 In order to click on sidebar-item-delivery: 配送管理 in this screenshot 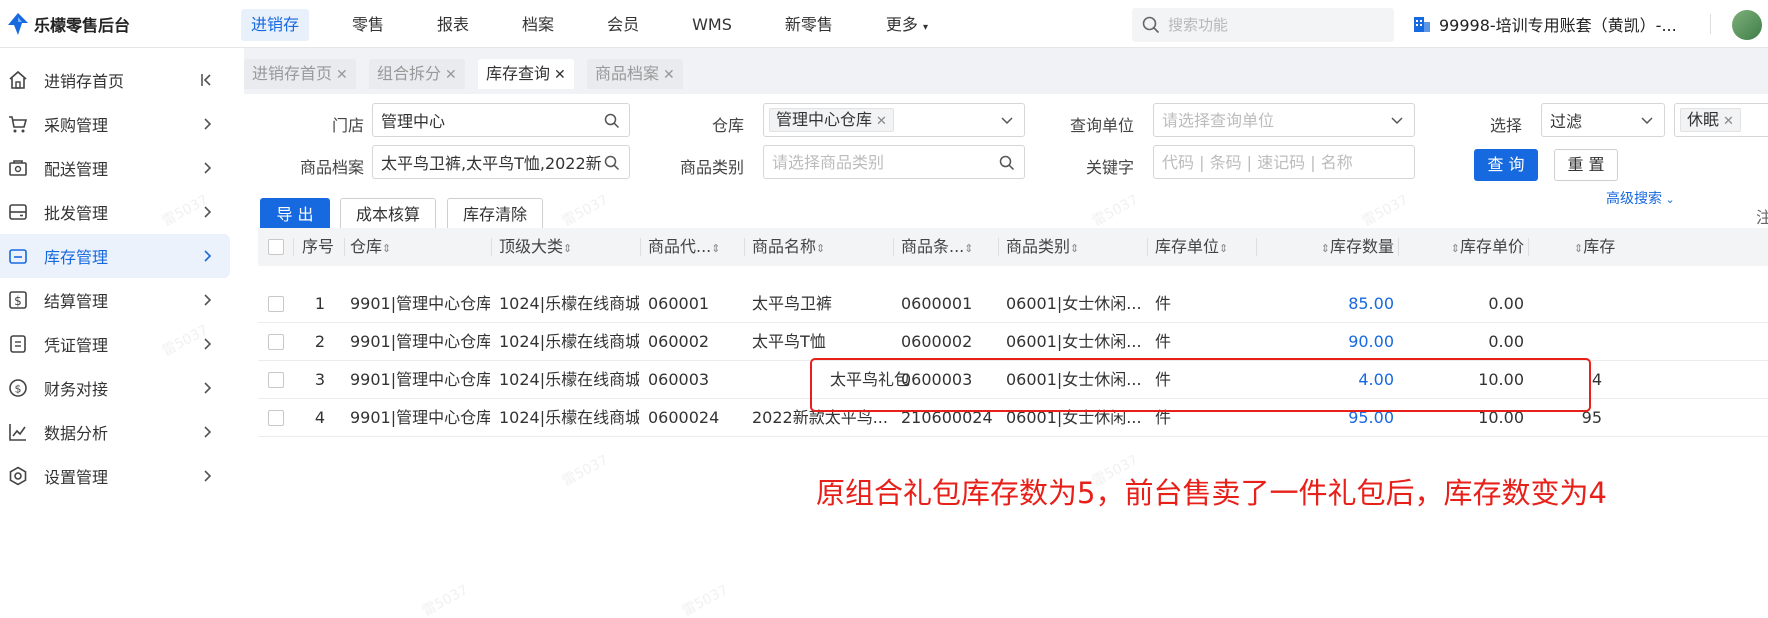, I will do `click(115, 168)`.